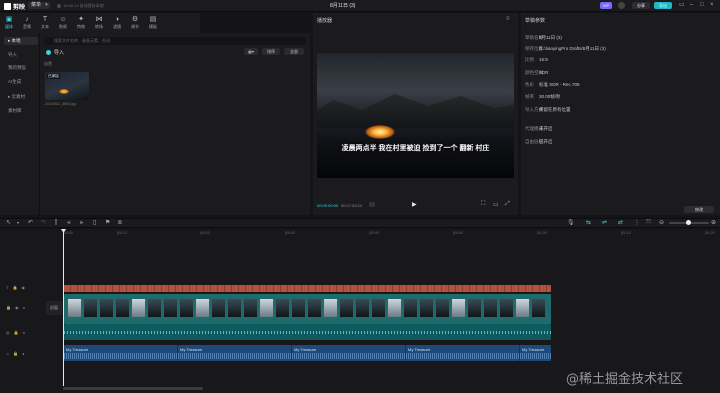 This screenshot has height=393, width=720. I want to click on view-toggle-icon: ▦▾, so click(251, 51).